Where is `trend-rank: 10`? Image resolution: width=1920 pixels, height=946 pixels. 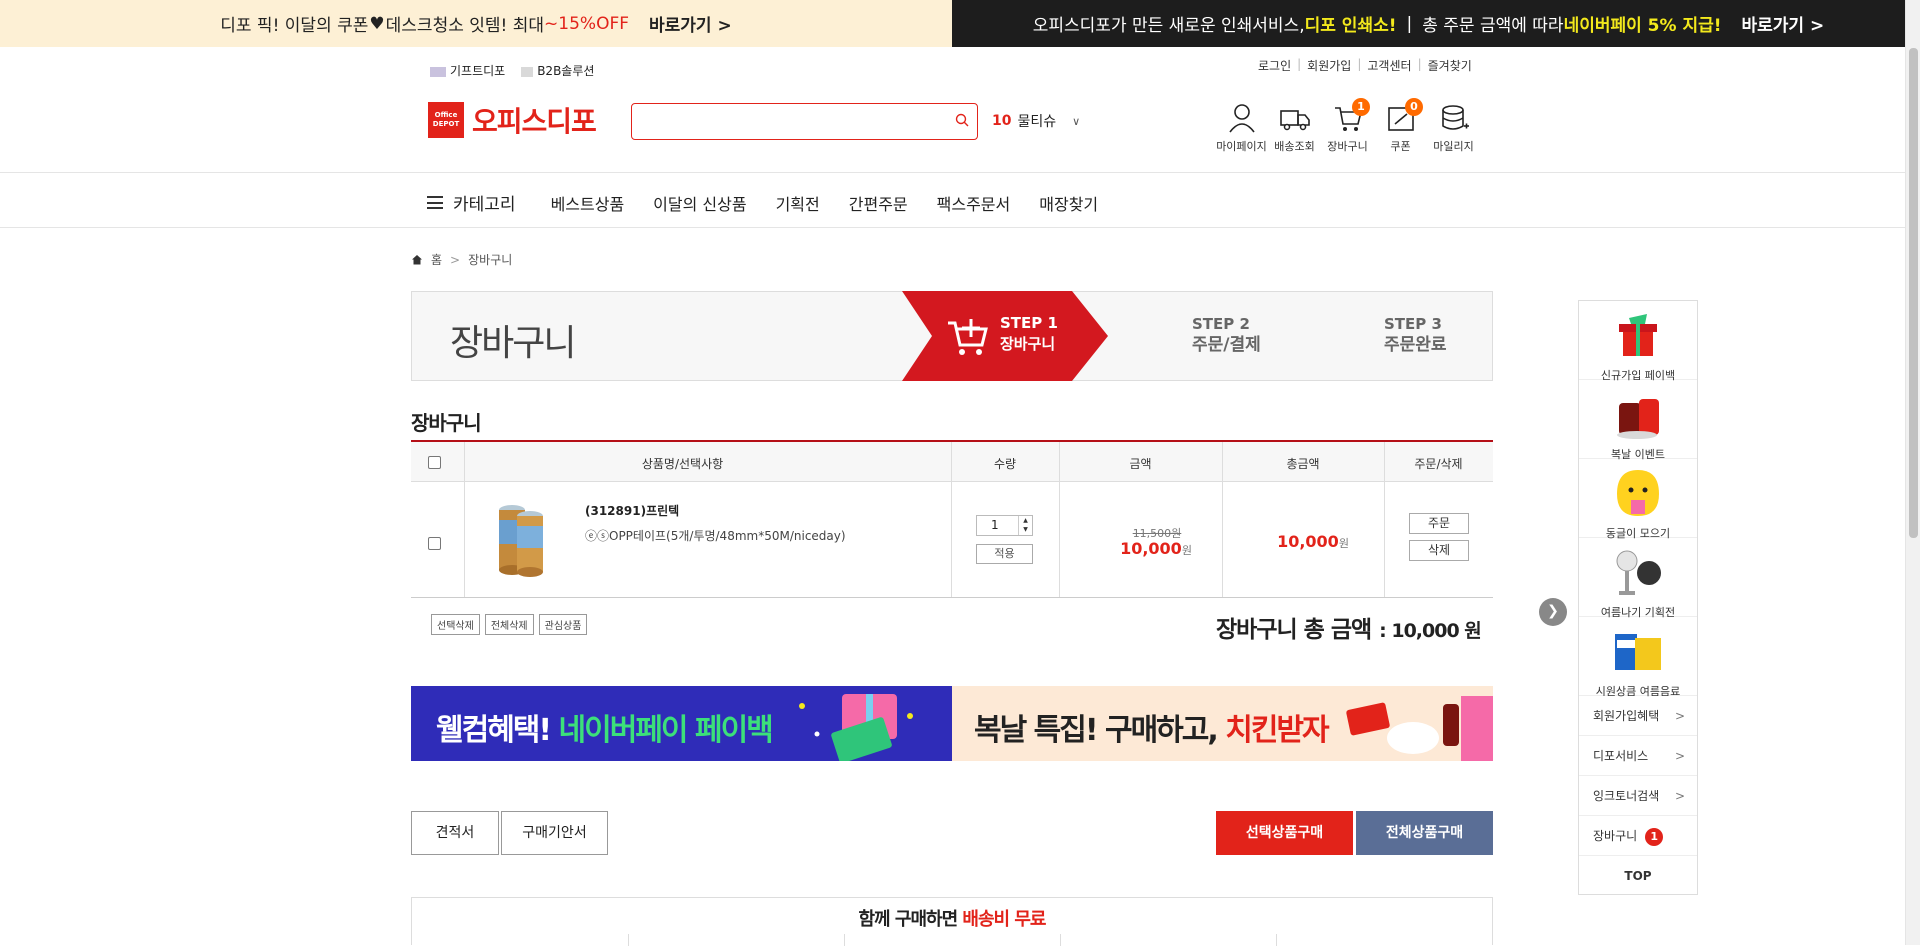 trend-rank: 10 is located at coordinates (1002, 121).